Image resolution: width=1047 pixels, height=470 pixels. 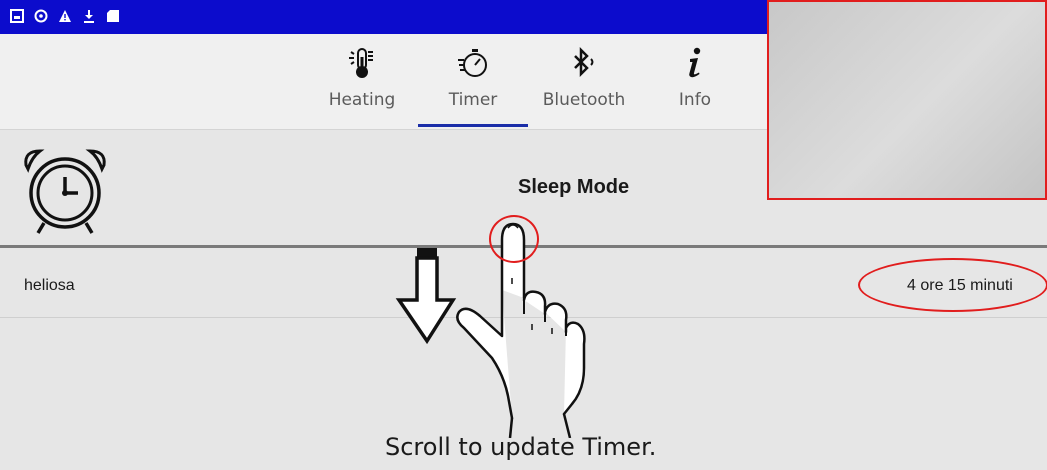 I want to click on scroll-hint: Scroll to update Timer., so click(x=521, y=447).